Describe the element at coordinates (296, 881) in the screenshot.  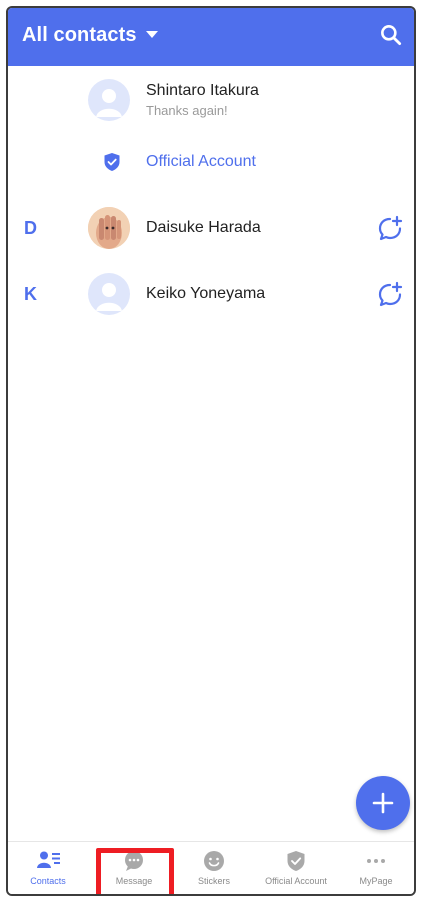
I see `tab-label: Official Account` at that location.